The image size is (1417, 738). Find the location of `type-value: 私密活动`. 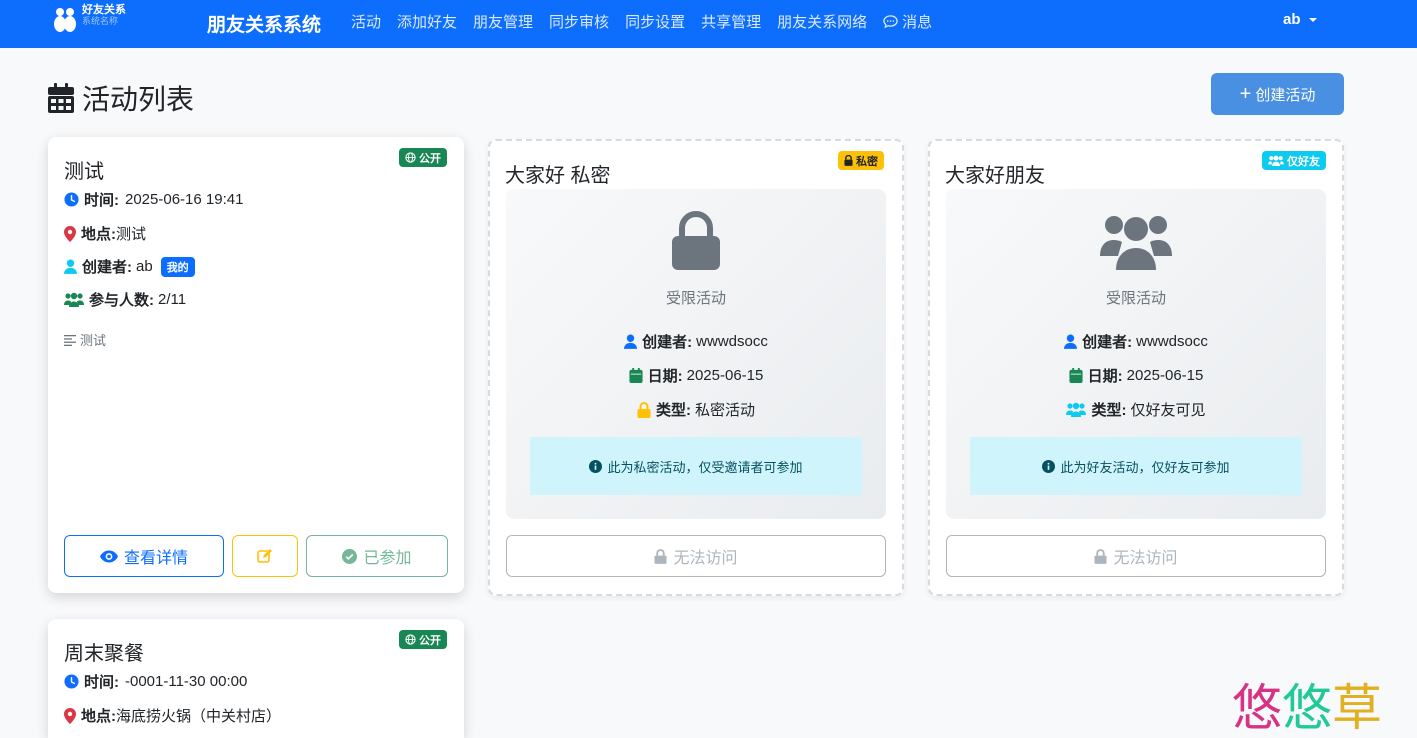

type-value: 私密活动 is located at coordinates (724, 410).